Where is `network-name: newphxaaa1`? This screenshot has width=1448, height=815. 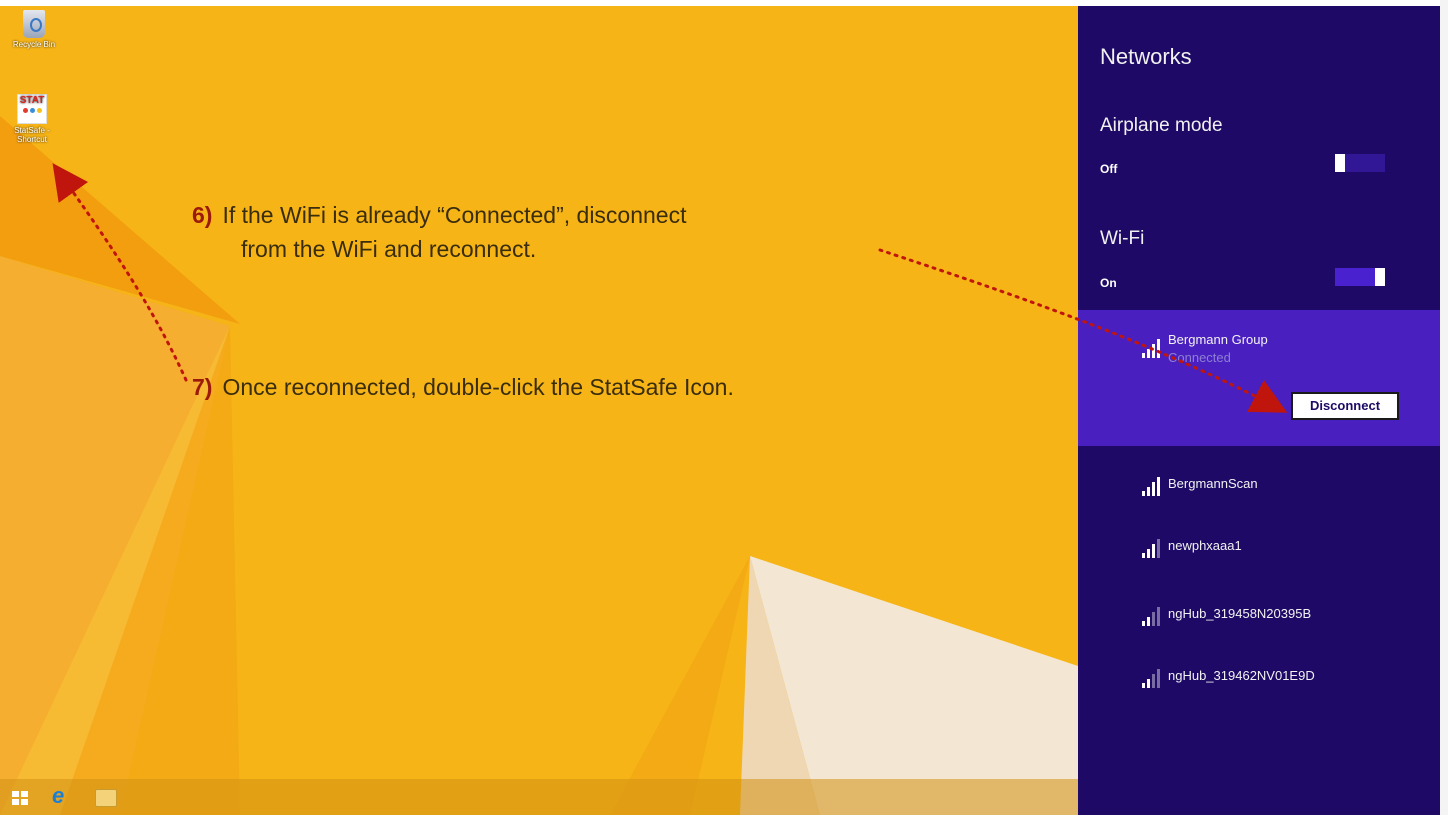
network-name: newphxaaa1 is located at coordinates (1205, 545).